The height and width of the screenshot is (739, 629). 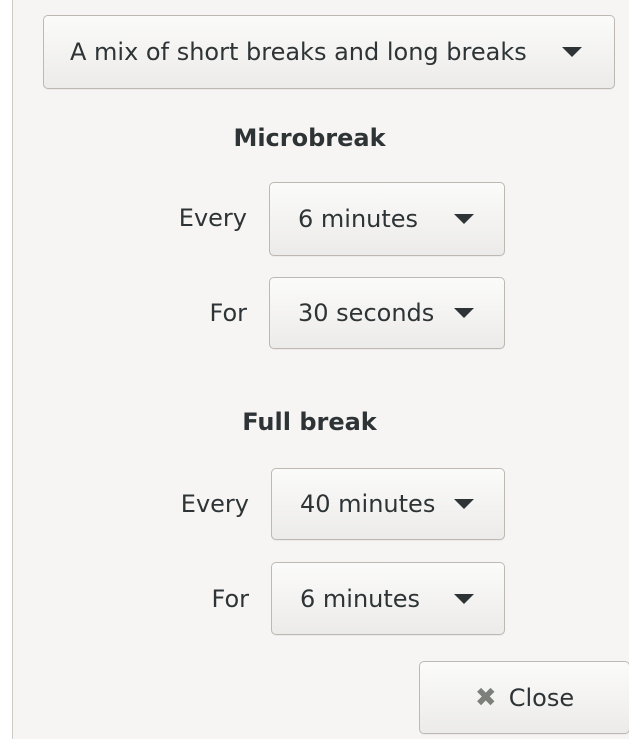 I want to click on full-break-duration-value: 6 minutes, so click(x=360, y=598).